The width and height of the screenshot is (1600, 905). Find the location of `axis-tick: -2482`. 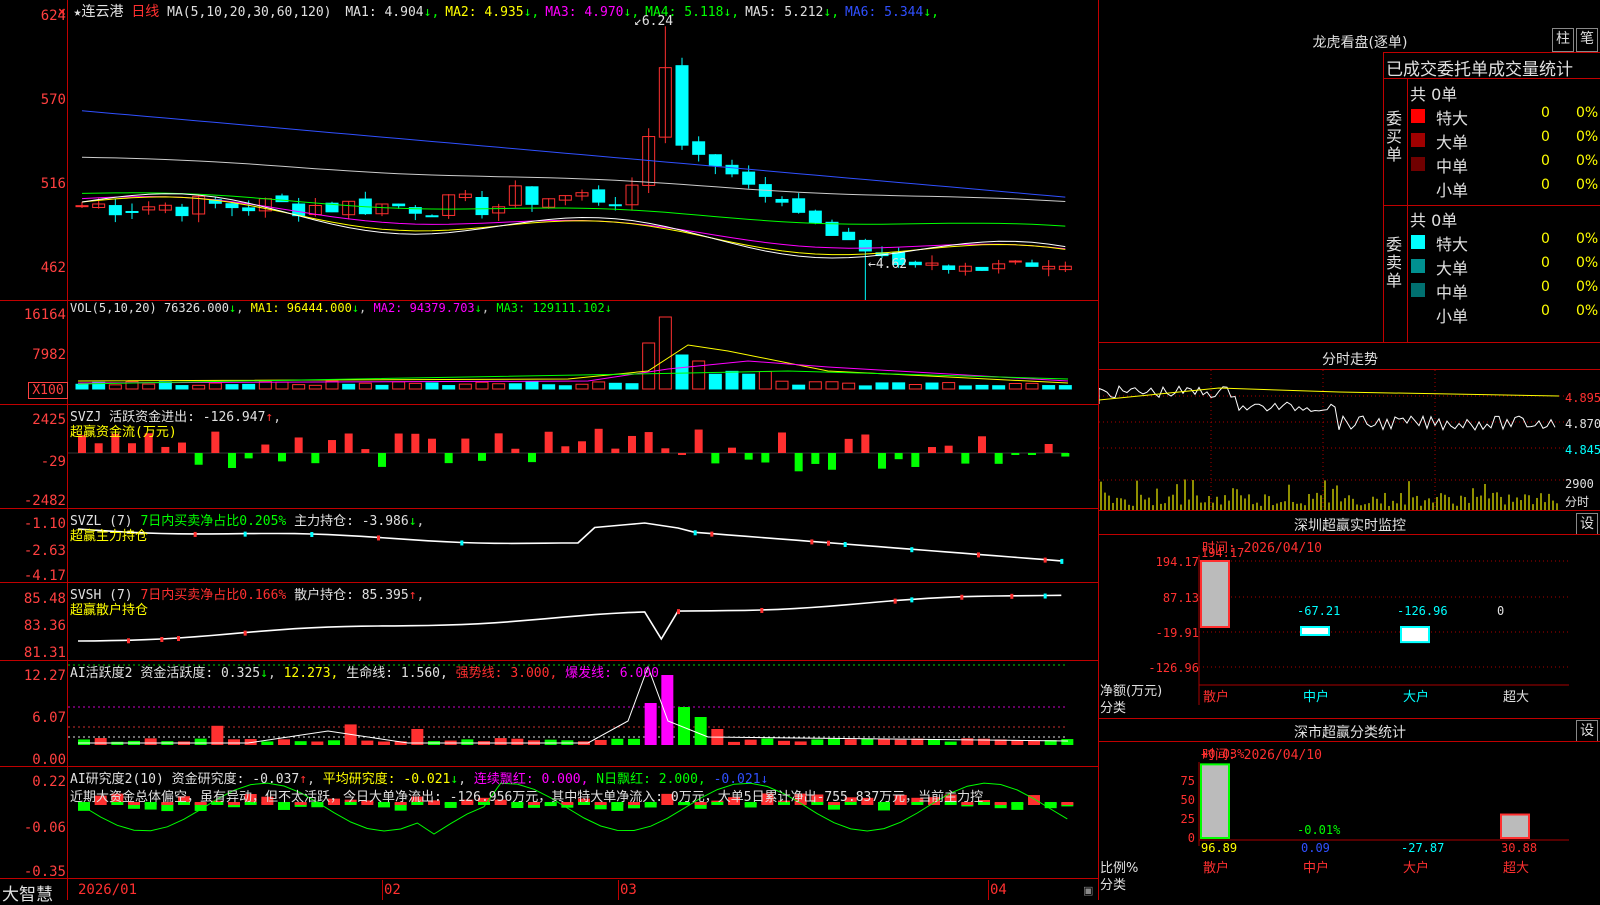

axis-tick: -2482 is located at coordinates (44, 501).